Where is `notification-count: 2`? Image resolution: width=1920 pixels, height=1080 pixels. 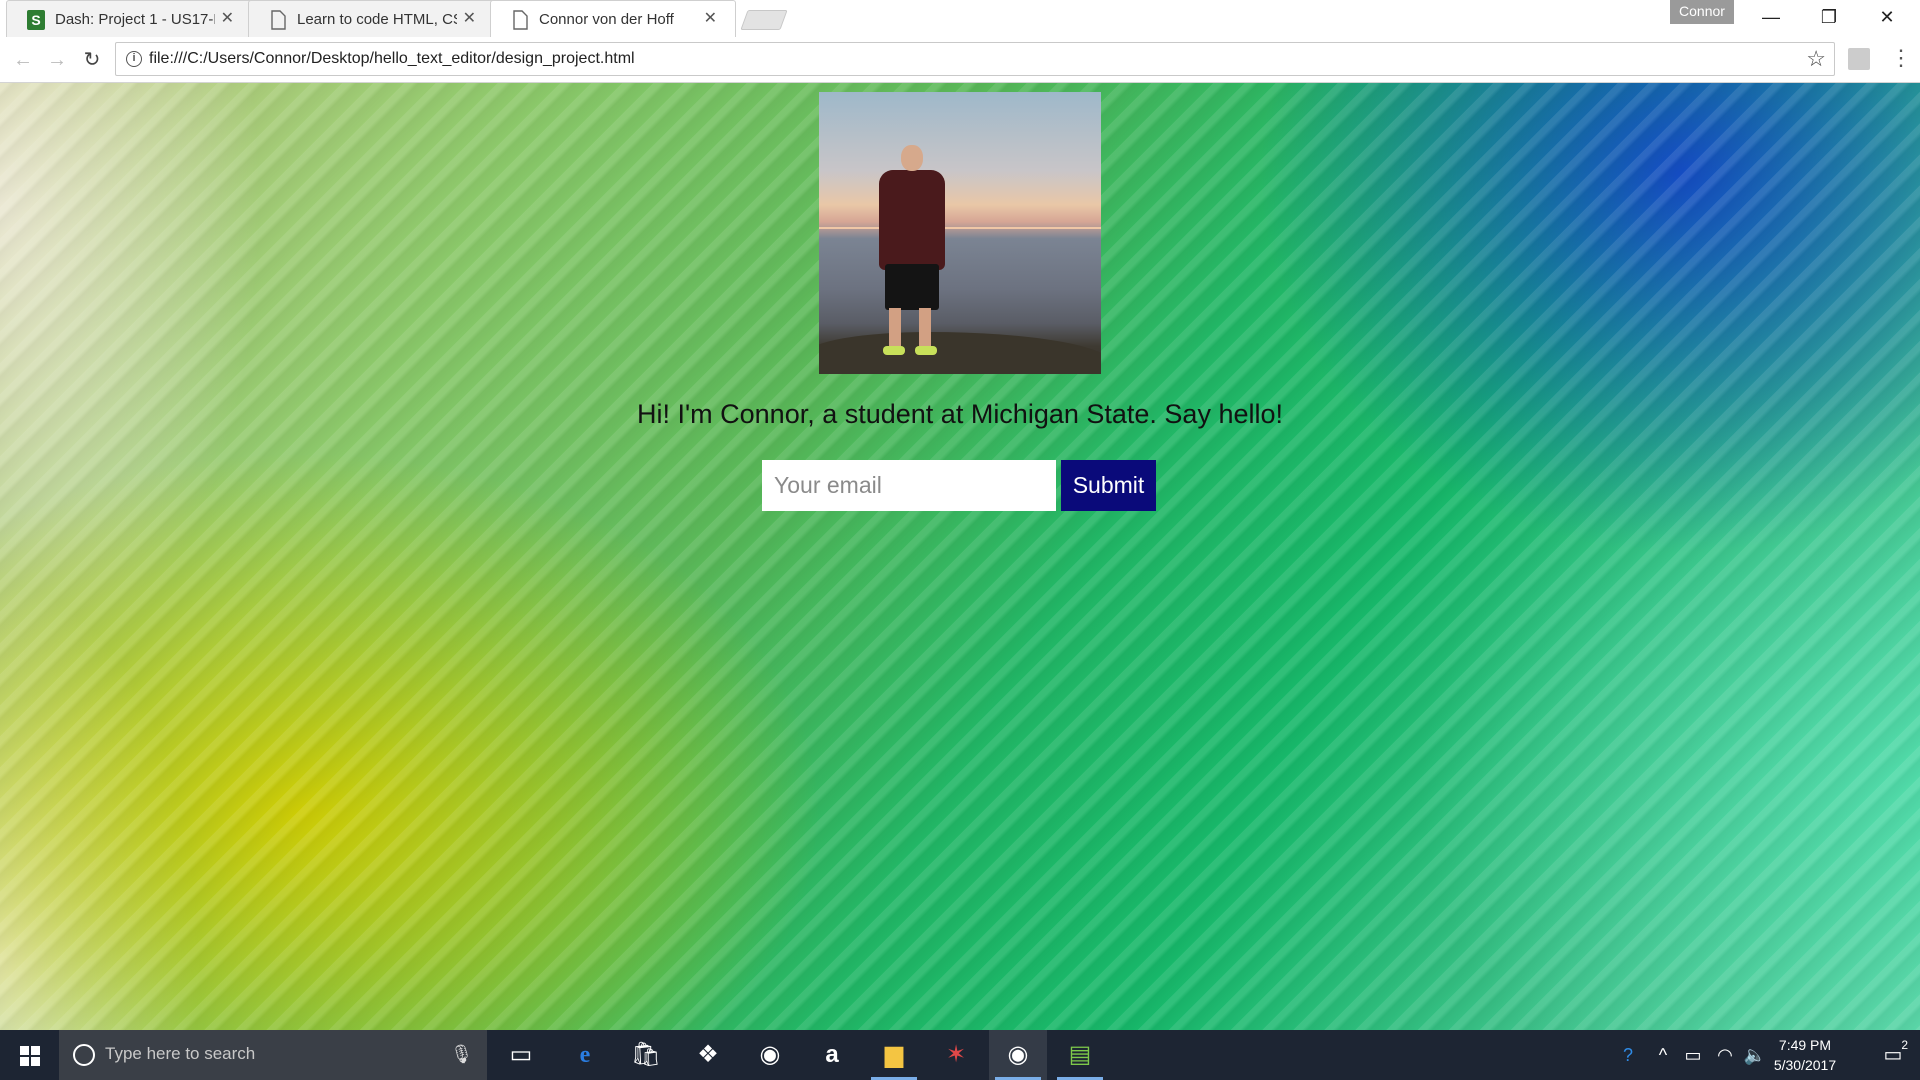 notification-count: 2 is located at coordinates (1904, 1045).